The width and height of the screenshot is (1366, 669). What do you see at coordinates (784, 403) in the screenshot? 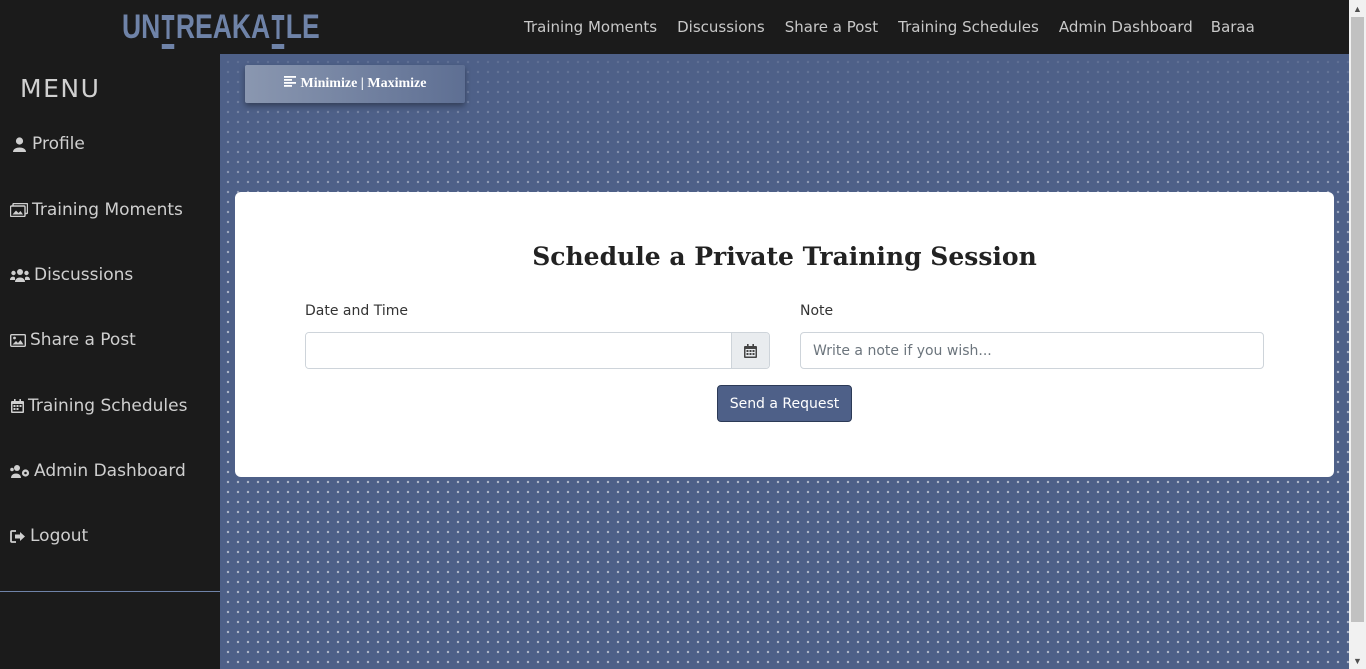
I see `send-request-button: Send a Request` at bounding box center [784, 403].